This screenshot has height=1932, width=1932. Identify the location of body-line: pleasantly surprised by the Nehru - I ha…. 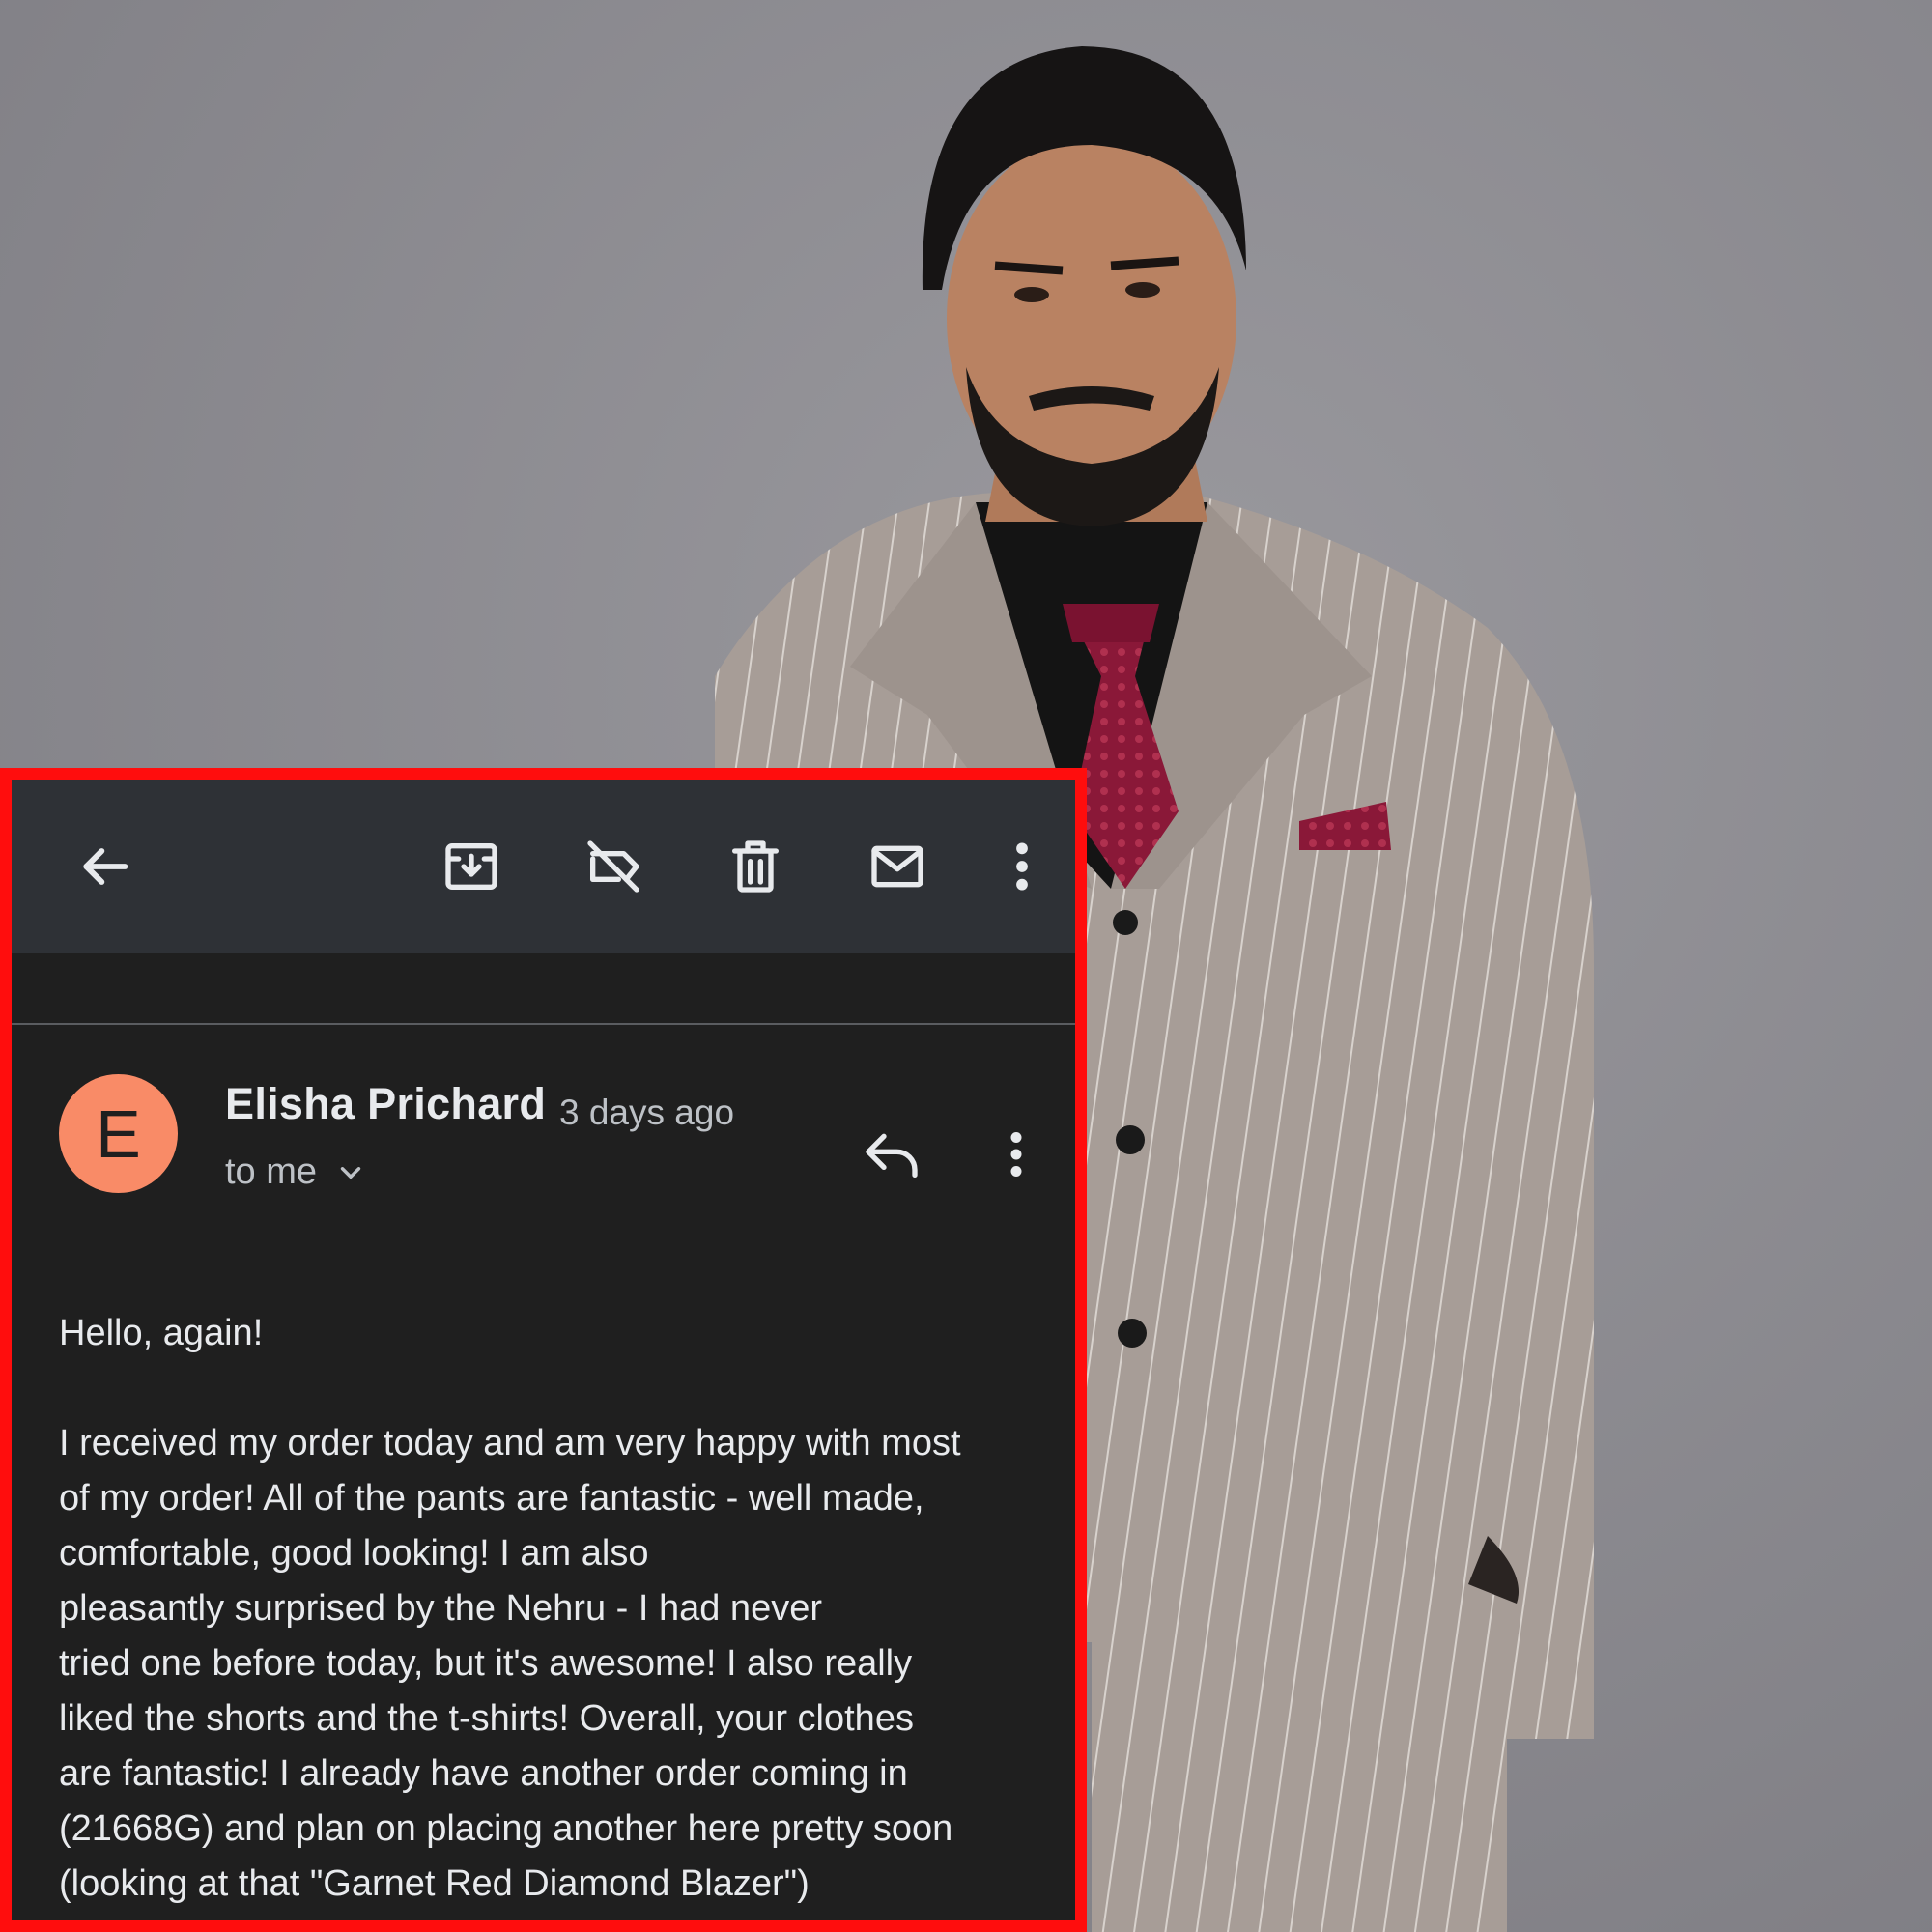
(440, 1608).